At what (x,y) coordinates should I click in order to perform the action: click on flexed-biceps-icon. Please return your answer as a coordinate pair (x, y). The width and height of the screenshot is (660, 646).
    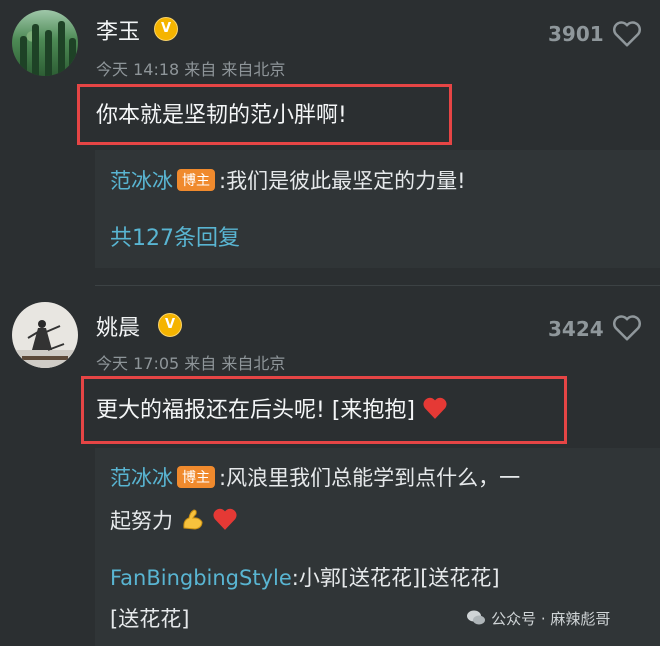
    Looking at the image, I should click on (193, 519).